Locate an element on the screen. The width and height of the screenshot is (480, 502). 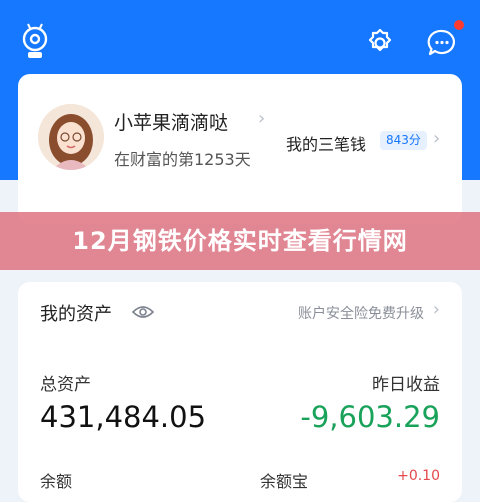
gear-icon is located at coordinates (380, 43).